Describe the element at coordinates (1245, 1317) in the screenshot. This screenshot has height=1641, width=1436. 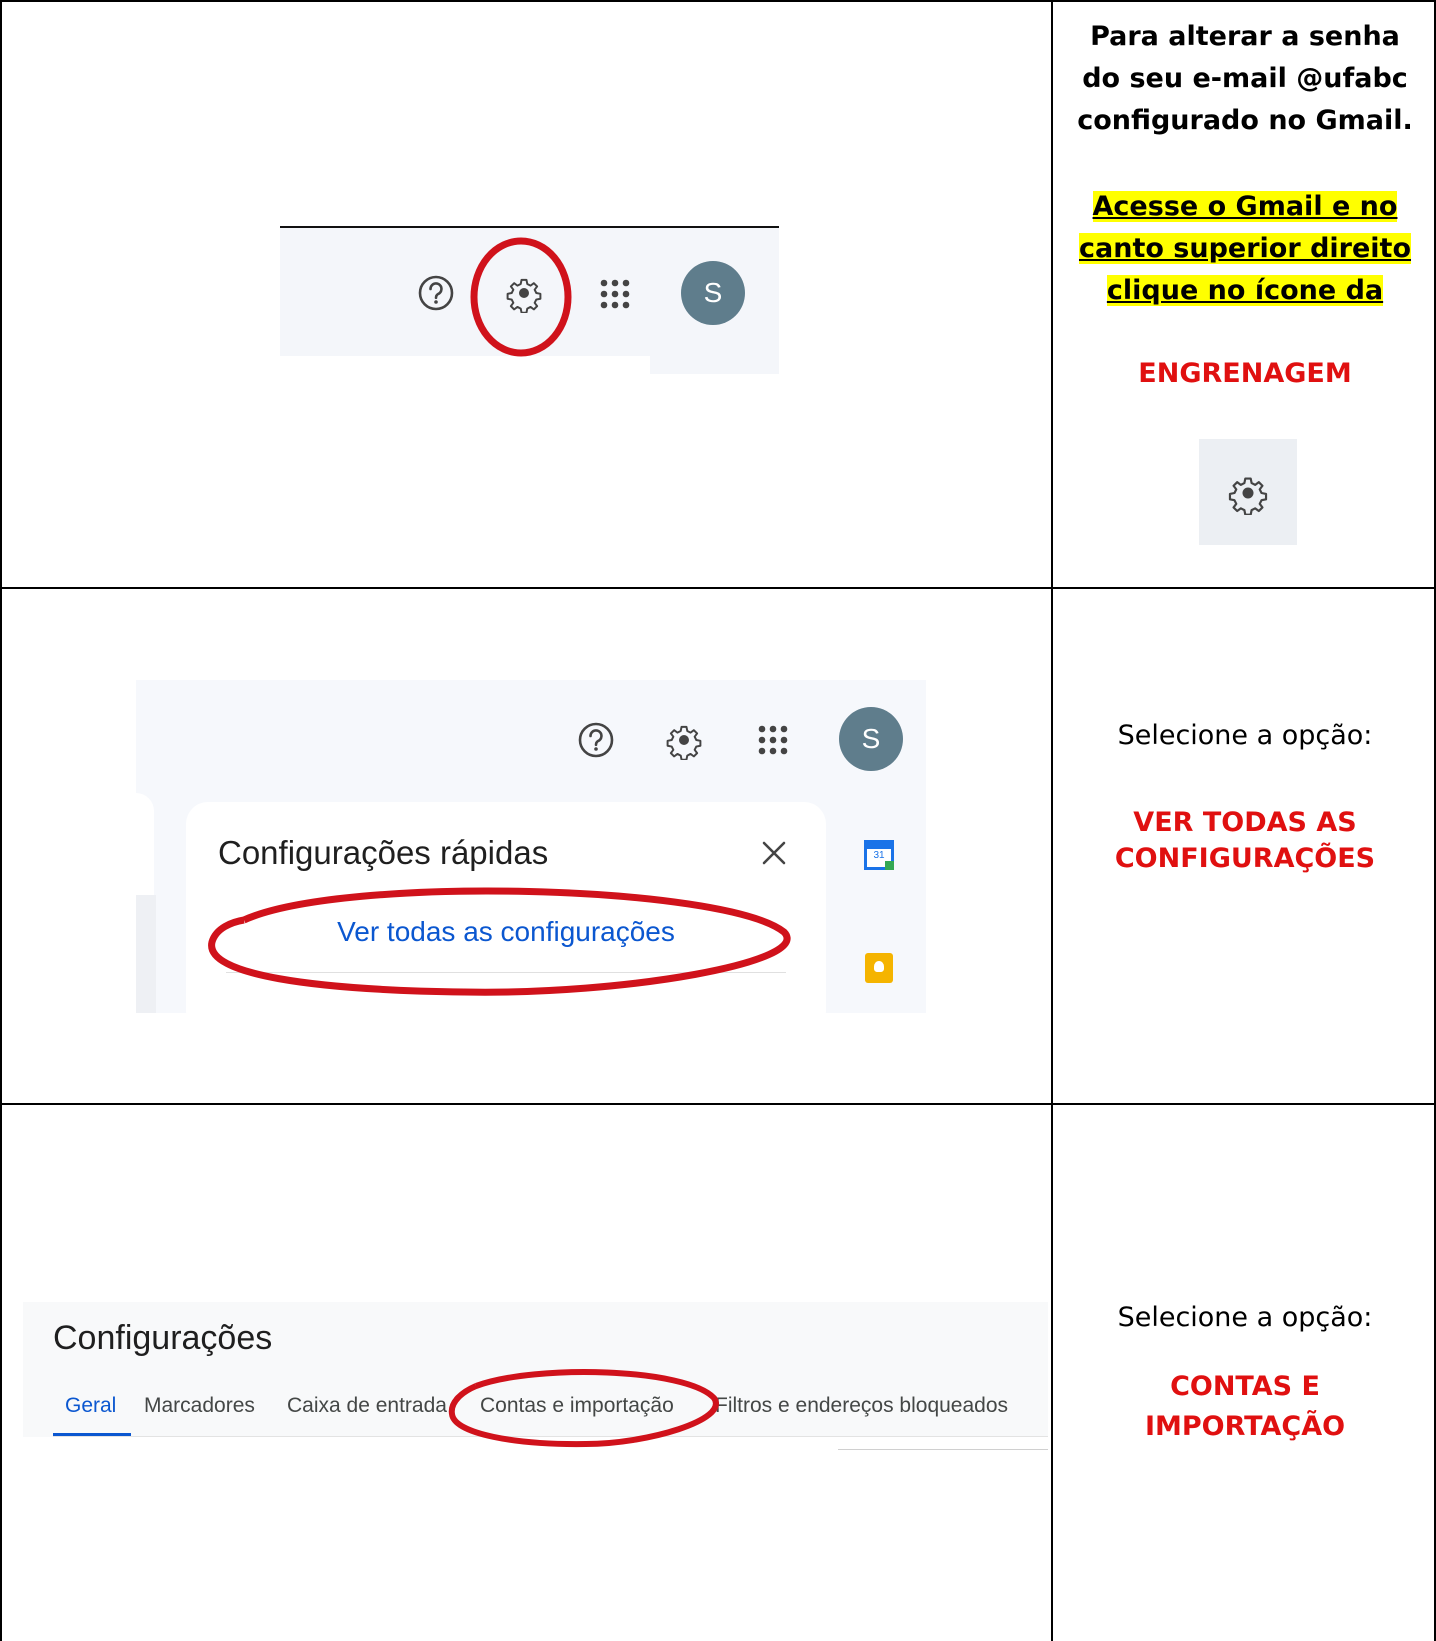
I see `row3-instruction: Selecione a opção:` at that location.